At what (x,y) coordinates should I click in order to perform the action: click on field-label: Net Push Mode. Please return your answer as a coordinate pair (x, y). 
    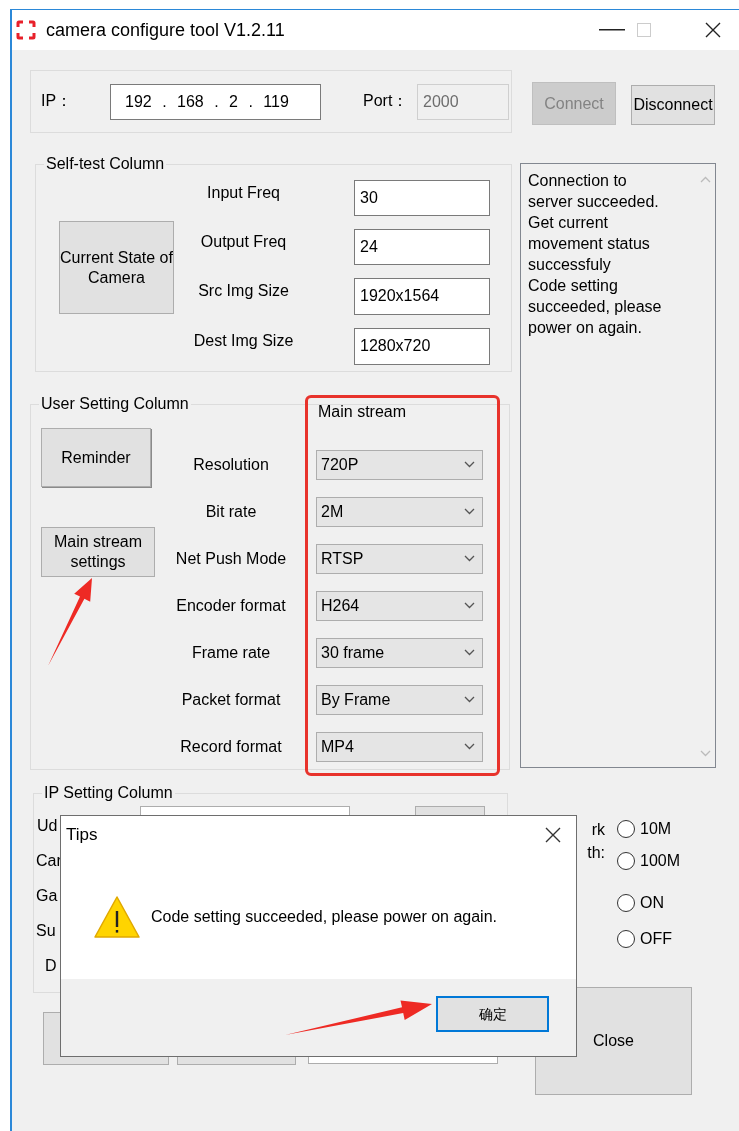
    Looking at the image, I should click on (231, 558).